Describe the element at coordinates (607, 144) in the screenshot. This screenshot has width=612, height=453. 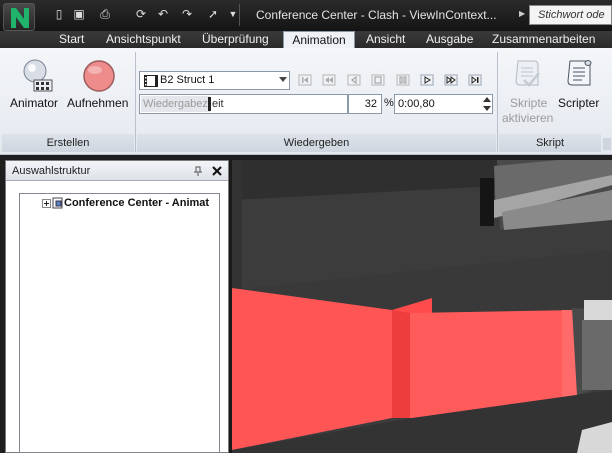
I see `group-launcher-icon` at that location.